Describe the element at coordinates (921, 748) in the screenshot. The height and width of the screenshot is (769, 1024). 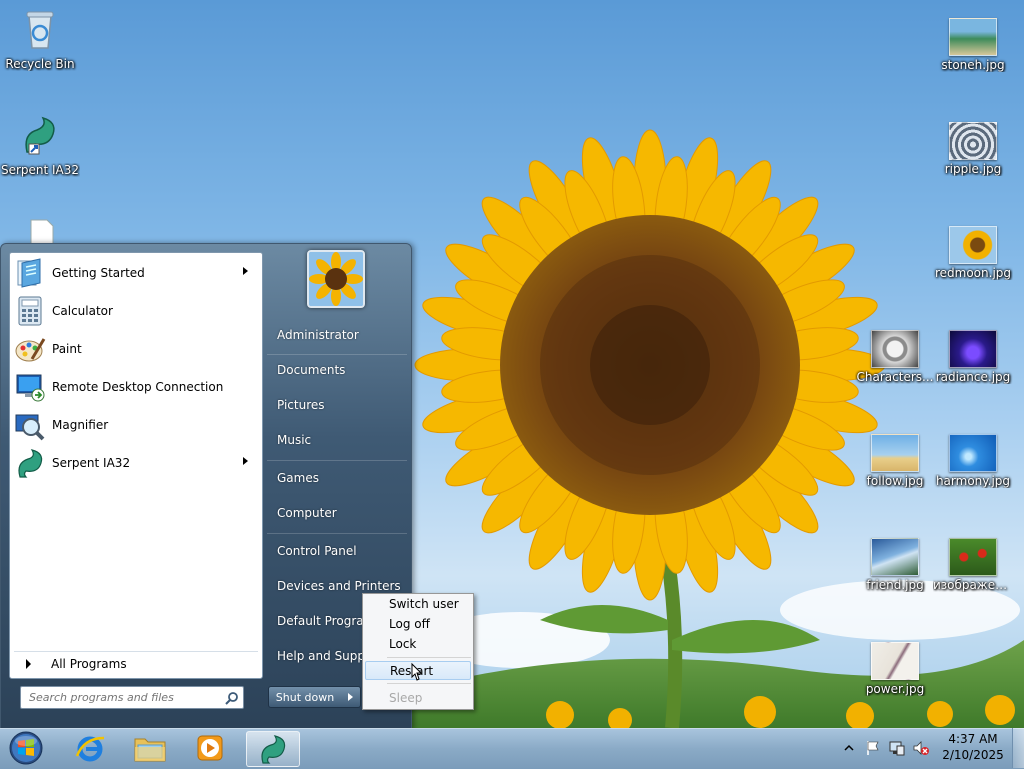
I see `volume-muted-icon` at that location.